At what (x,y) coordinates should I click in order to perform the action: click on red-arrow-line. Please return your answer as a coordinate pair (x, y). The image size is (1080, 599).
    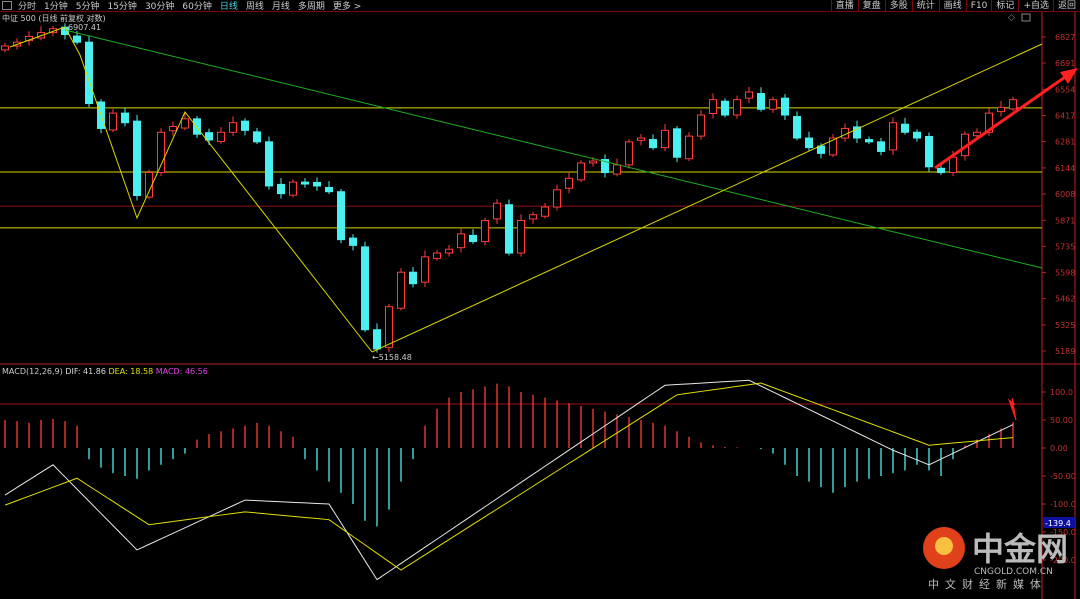
    Looking at the image, I should click on (1001, 121).